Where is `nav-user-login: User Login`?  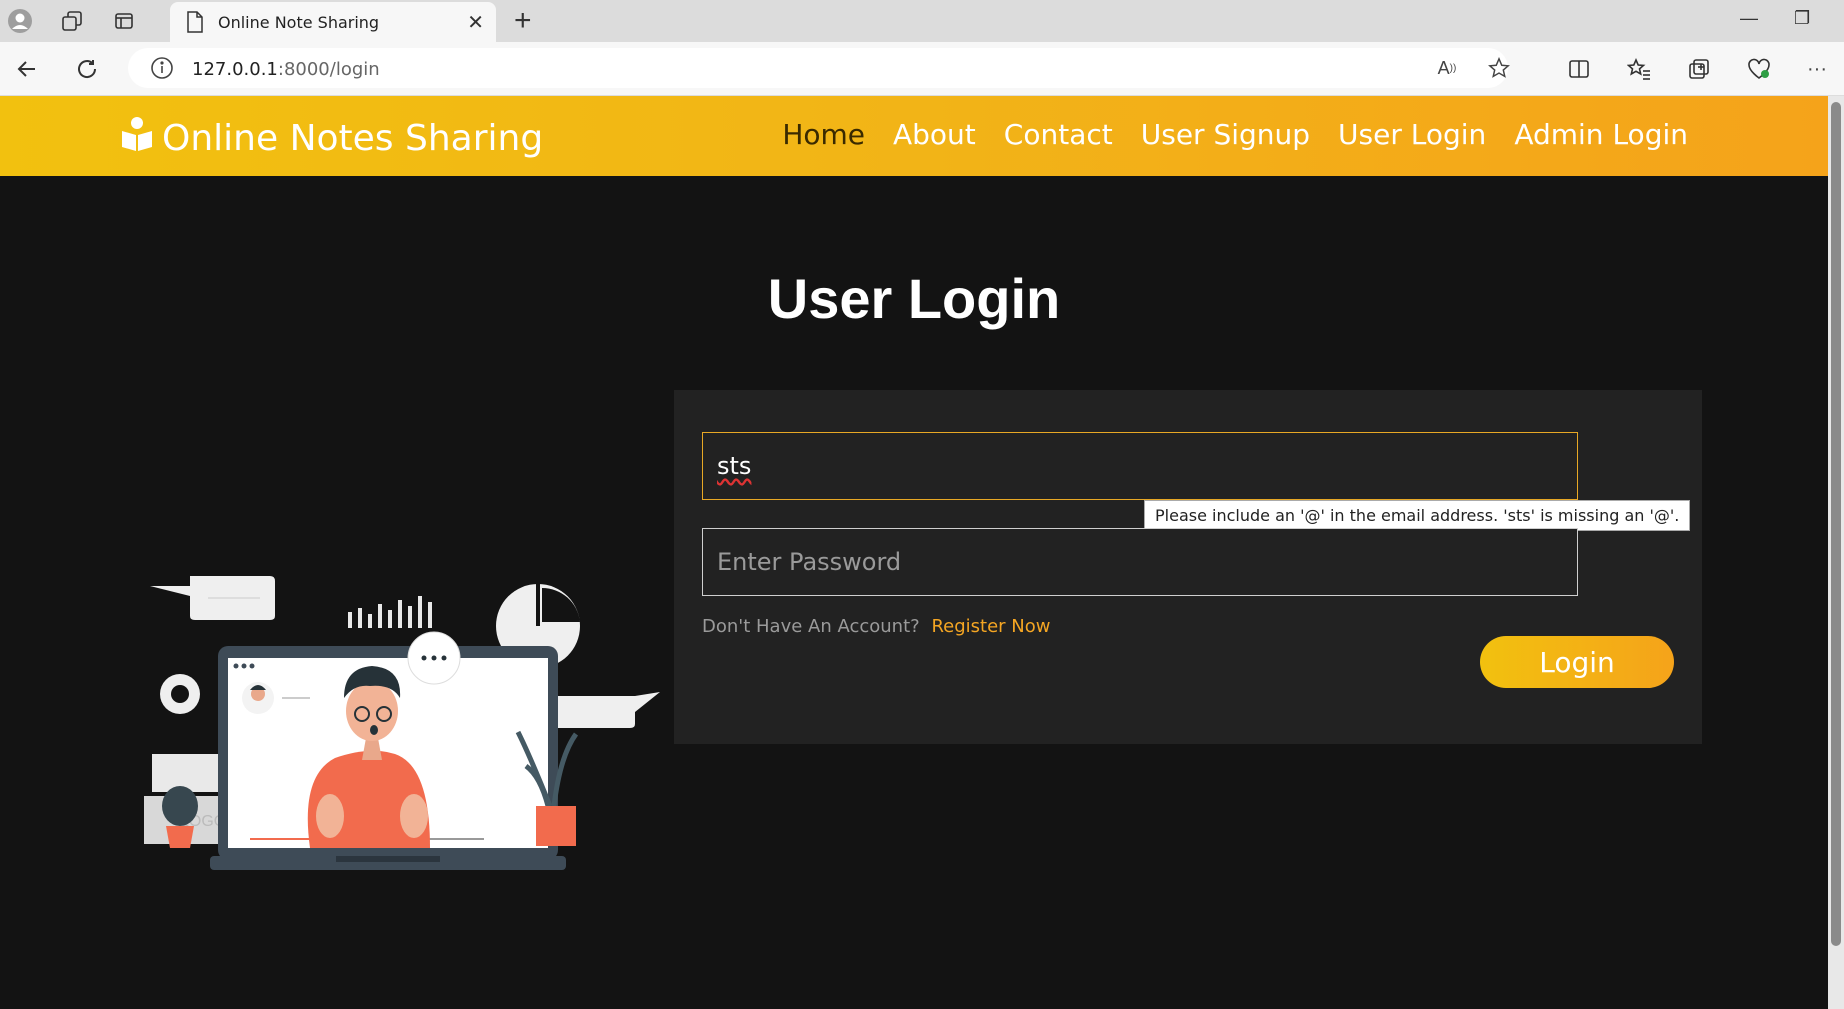
nav-user-login: User Login is located at coordinates (1412, 134).